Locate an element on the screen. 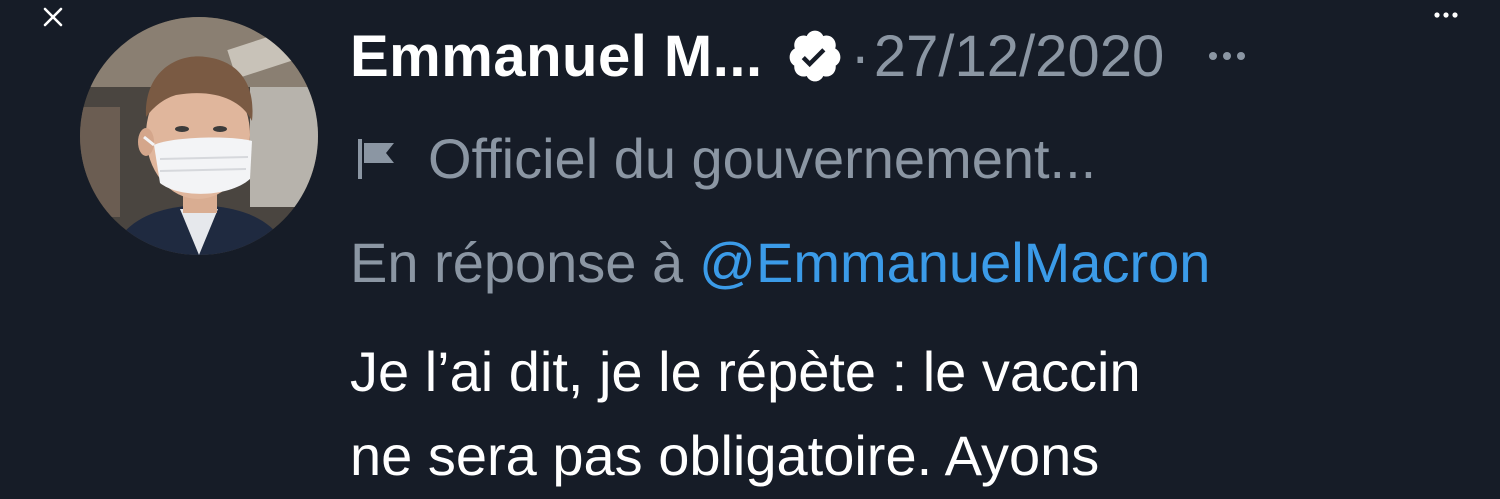 Image resolution: width=1500 pixels, height=499 pixels. tweet-body-line: Je l’ai dit, je le répète : le vaccin is located at coordinates (745, 371).